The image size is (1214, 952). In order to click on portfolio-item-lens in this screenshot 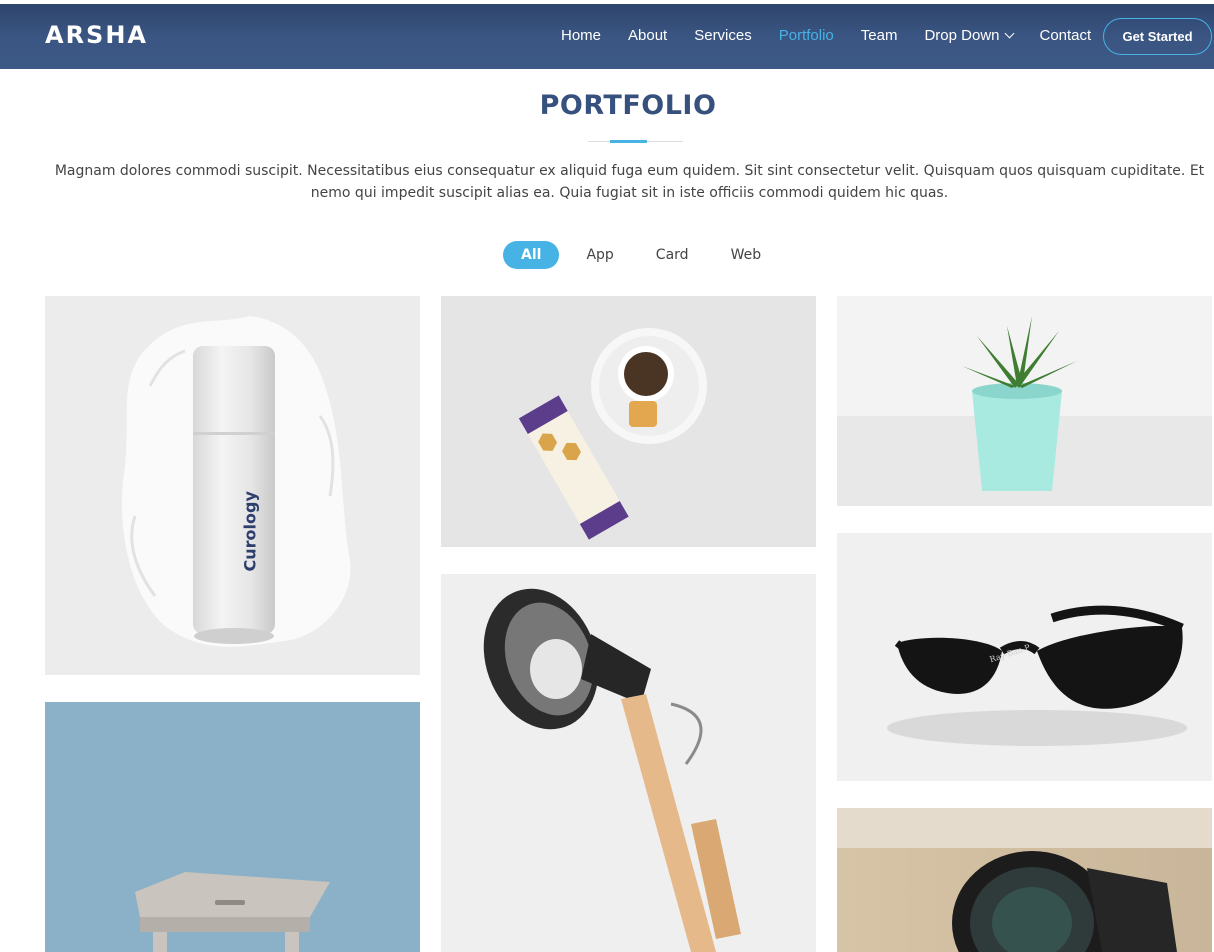, I will do `click(1024, 880)`.